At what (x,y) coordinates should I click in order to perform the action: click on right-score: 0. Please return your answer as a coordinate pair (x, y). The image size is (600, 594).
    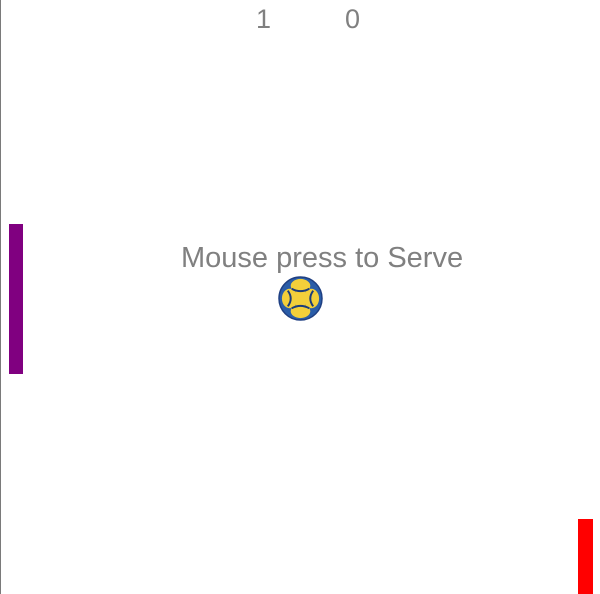
    Looking at the image, I should click on (353, 19).